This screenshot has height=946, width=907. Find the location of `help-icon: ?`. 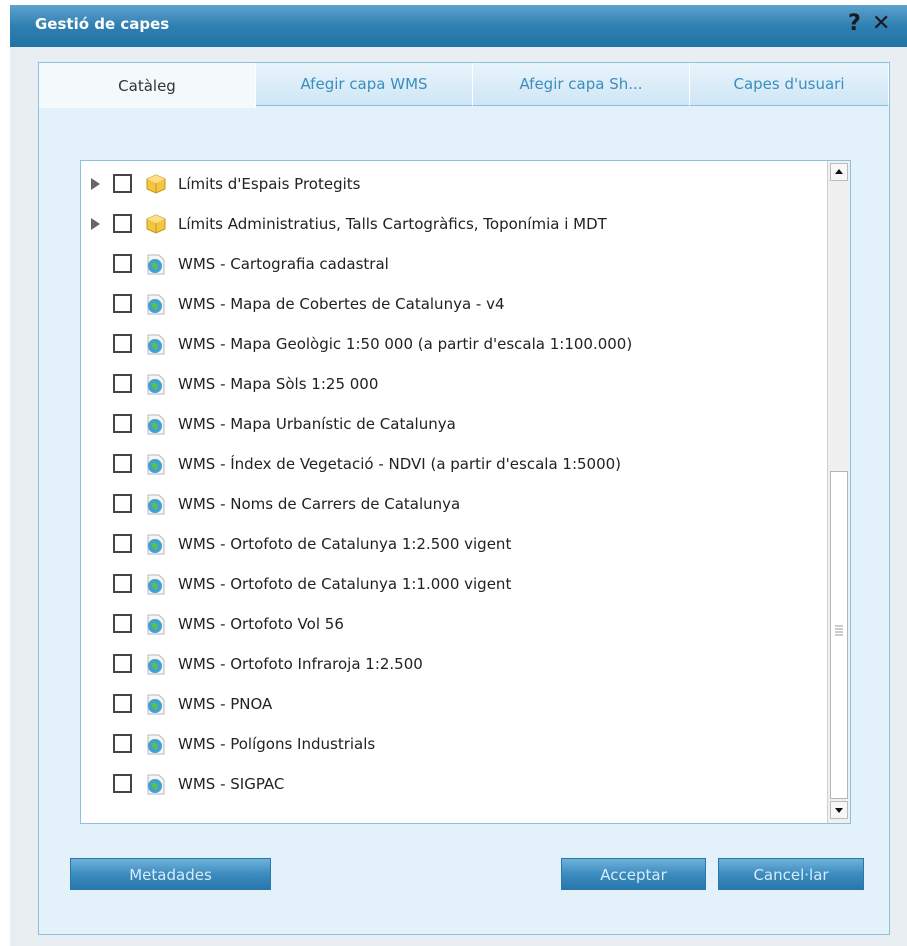

help-icon: ? is located at coordinates (854, 24).